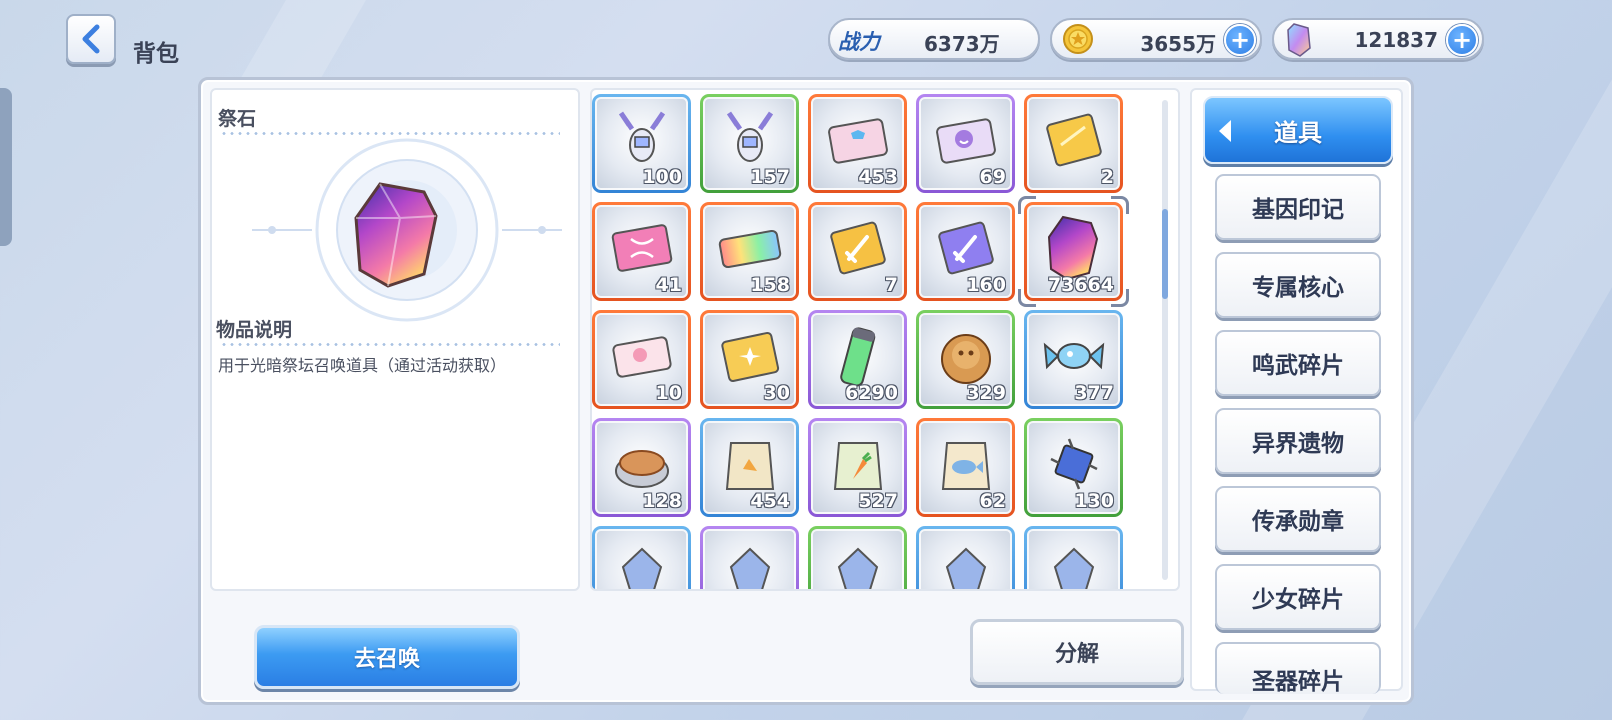 This screenshot has height=720, width=1612. Describe the element at coordinates (1298, 207) in the screenshot. I see `category-tab: 基因印记` at that location.